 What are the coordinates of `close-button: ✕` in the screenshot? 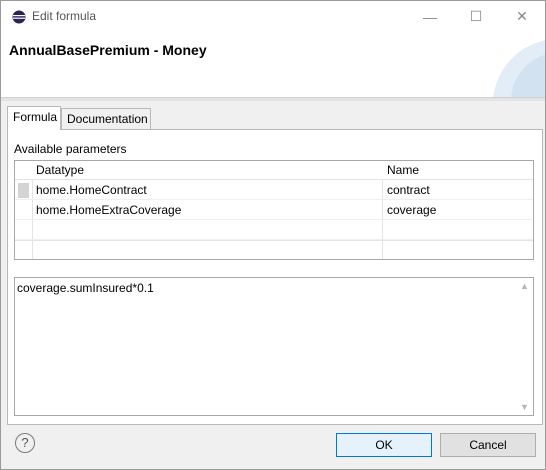 It's located at (522, 16).